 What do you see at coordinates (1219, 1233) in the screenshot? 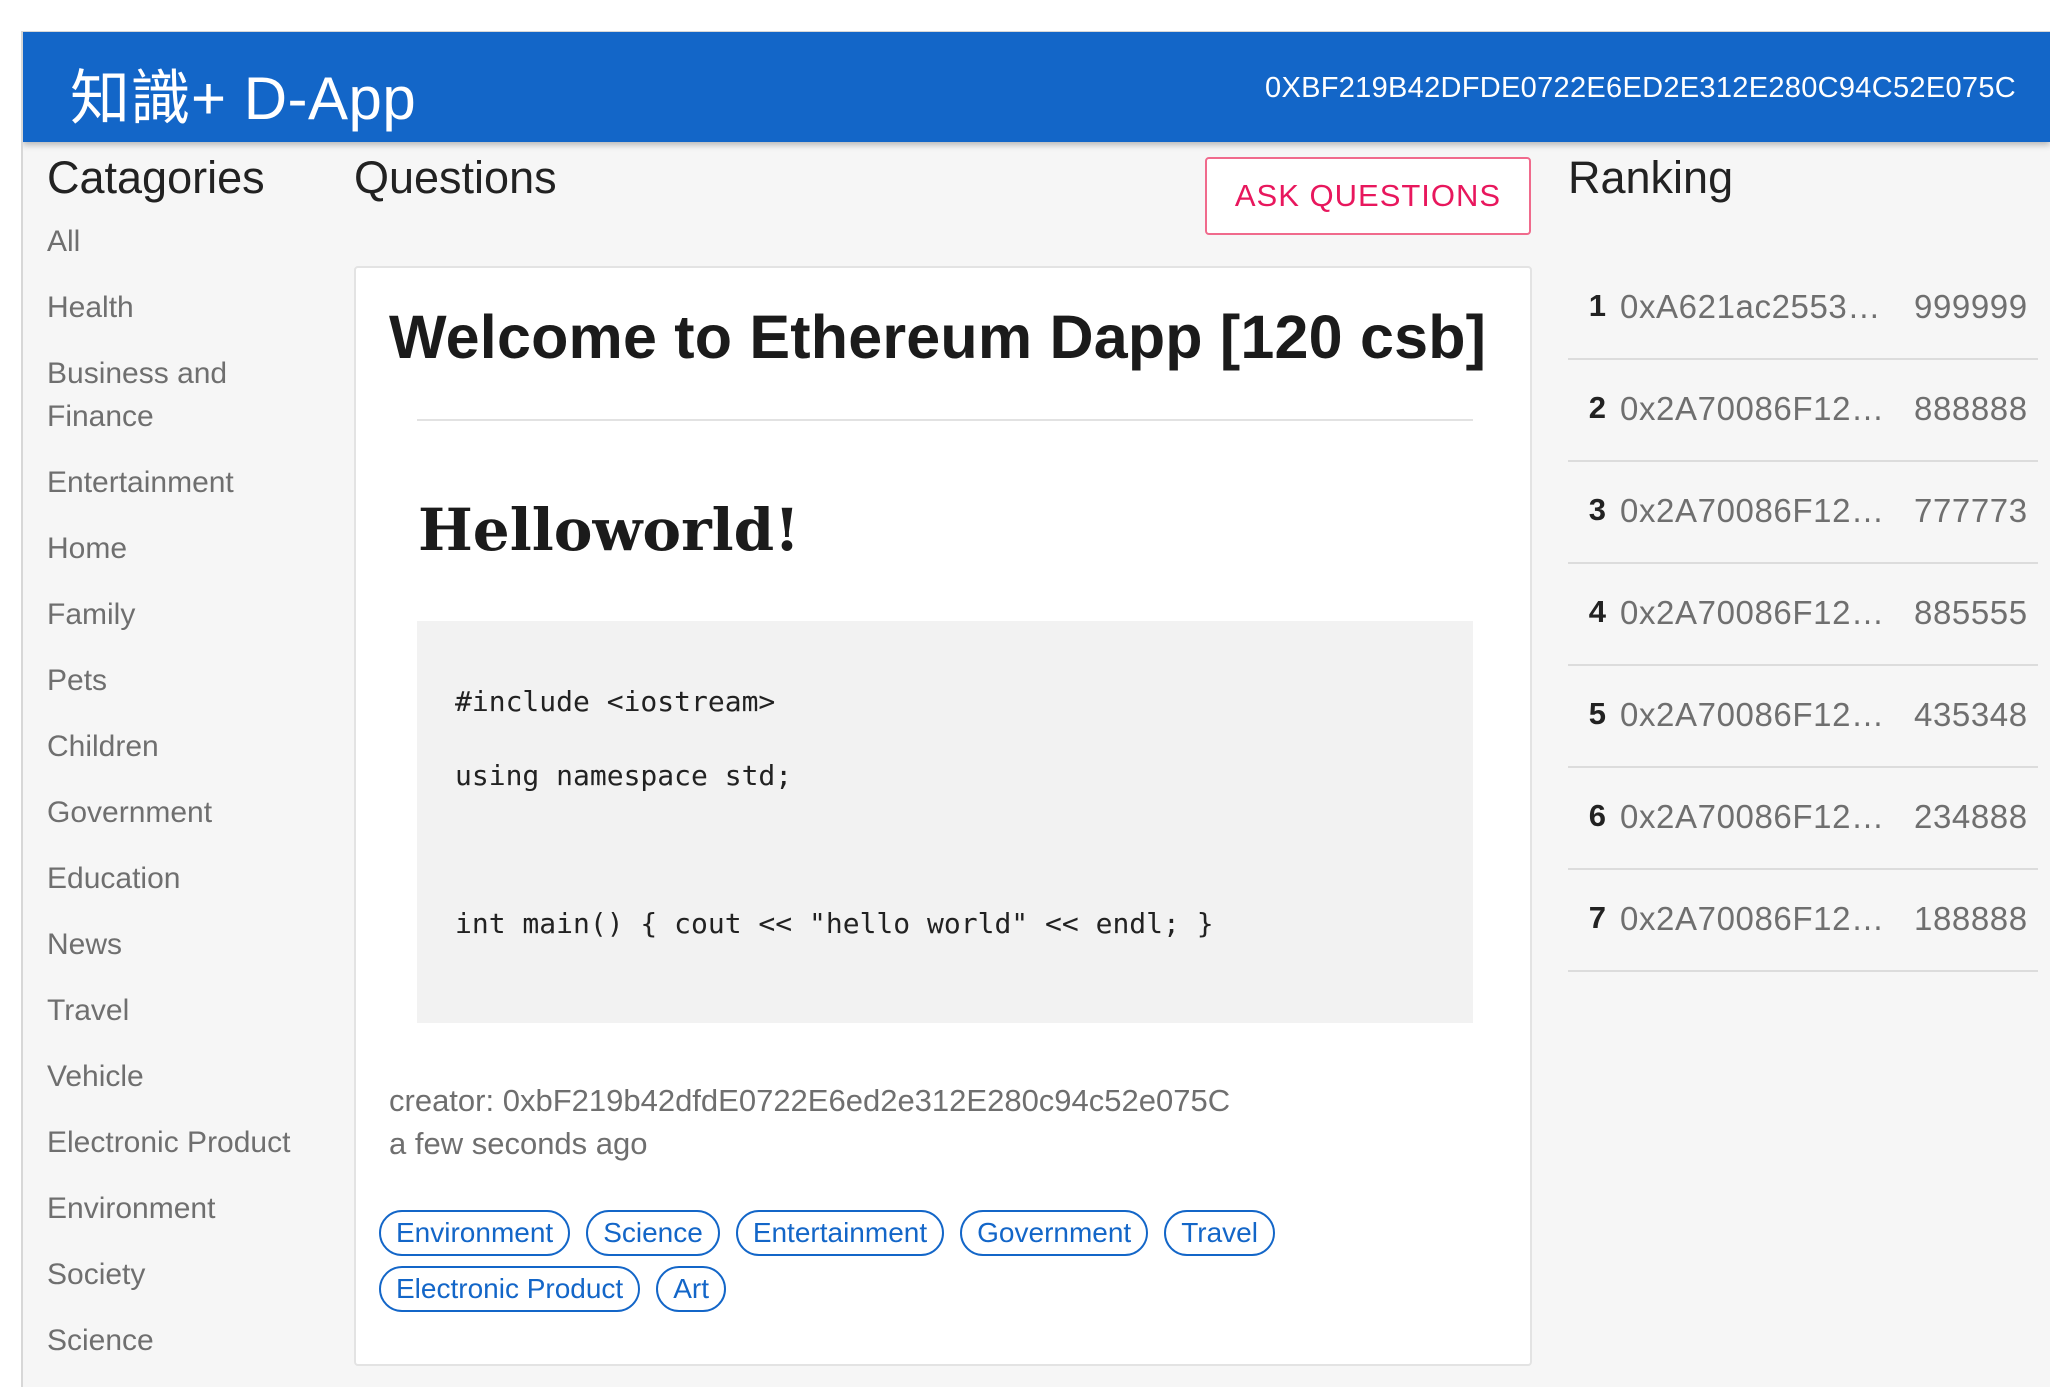
I see `tag-travel: Travel` at bounding box center [1219, 1233].